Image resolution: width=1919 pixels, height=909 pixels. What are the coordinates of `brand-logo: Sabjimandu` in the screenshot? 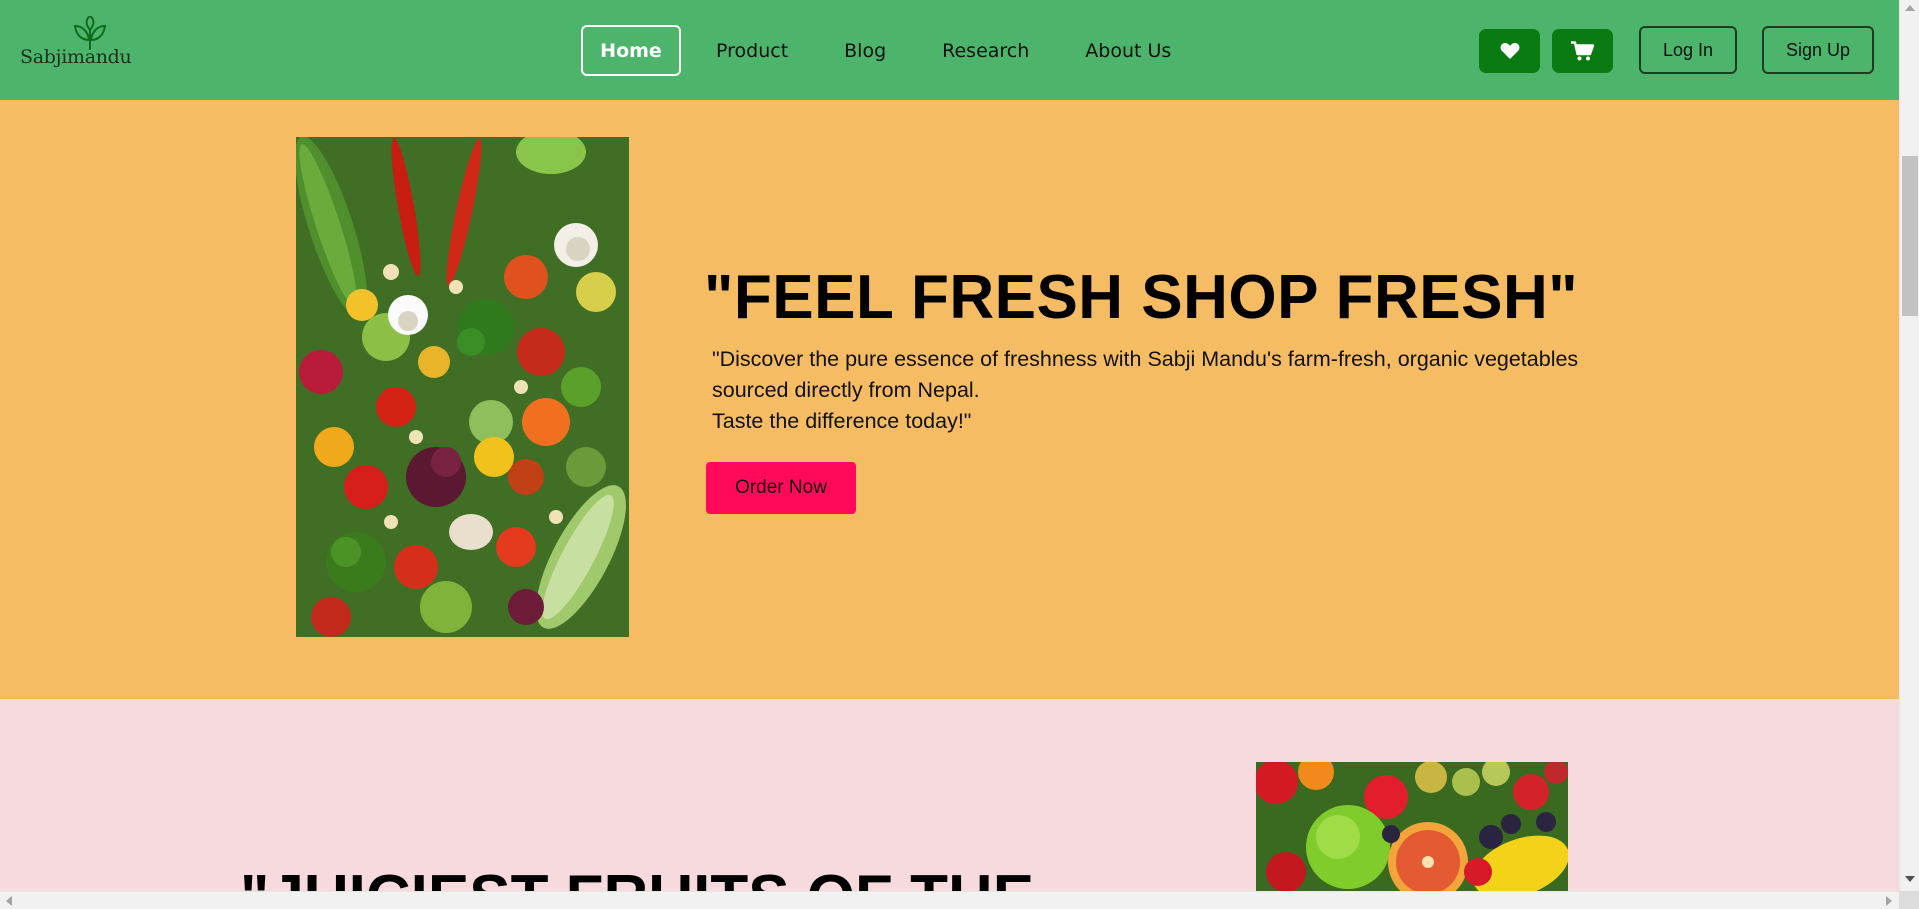 It's located at (76, 46).